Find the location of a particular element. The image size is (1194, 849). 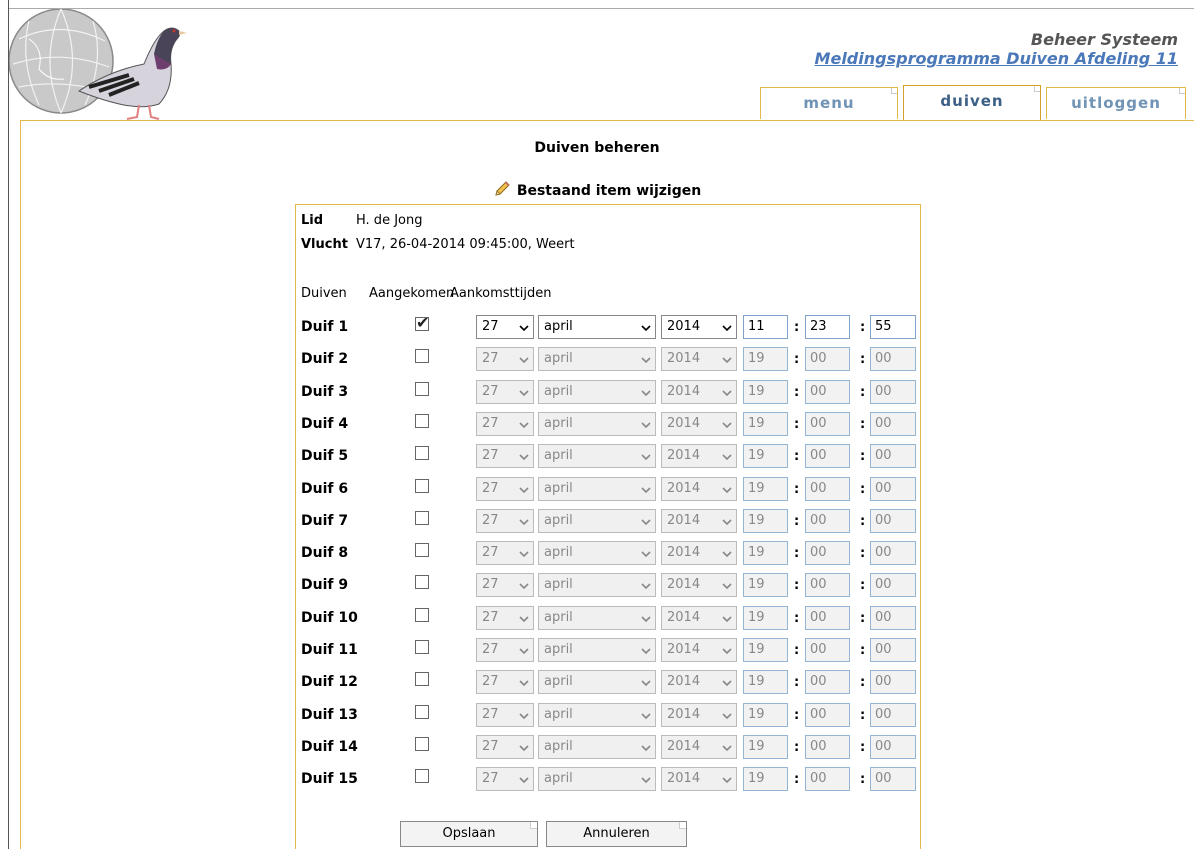

tab-duiven: duiven is located at coordinates (972, 103).